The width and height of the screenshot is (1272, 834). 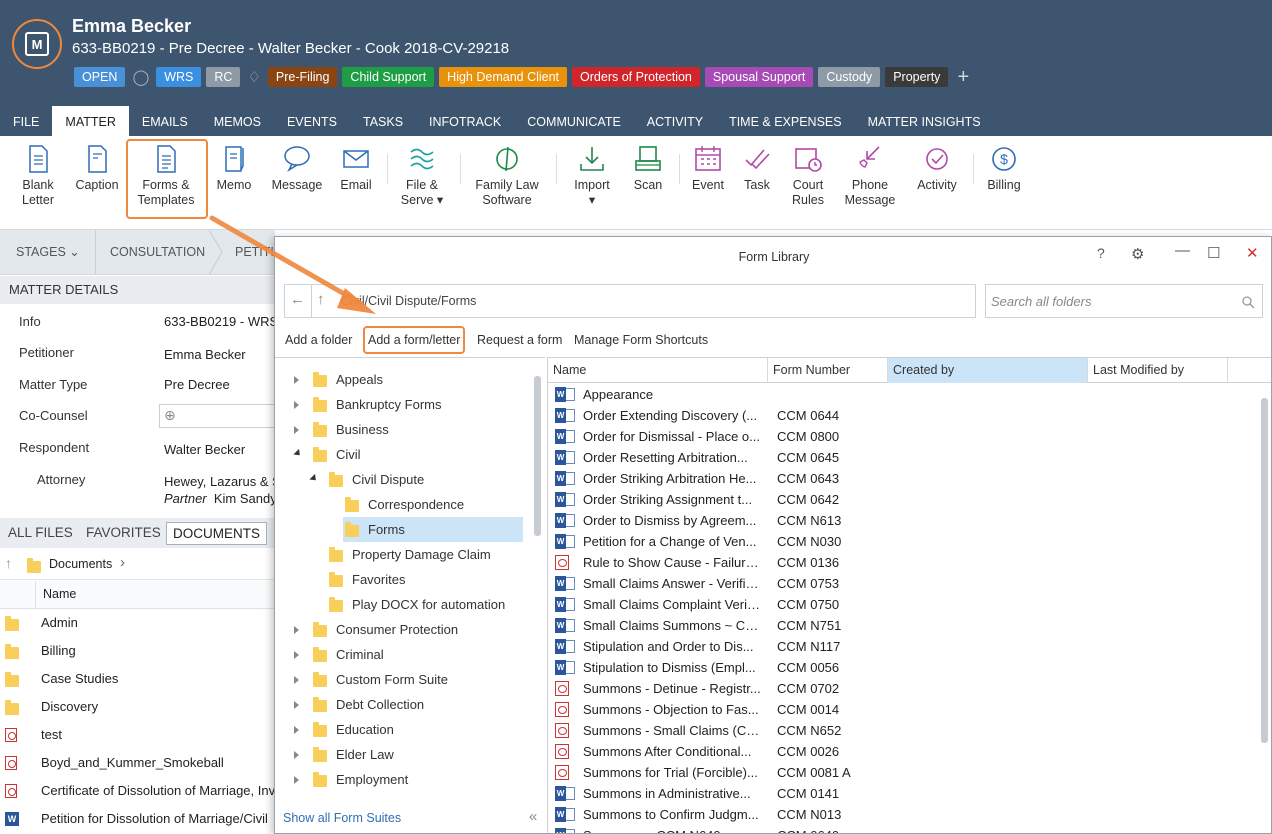 What do you see at coordinates (217, 416) in the screenshot?
I see `co-counsel-field: ⊕` at bounding box center [217, 416].